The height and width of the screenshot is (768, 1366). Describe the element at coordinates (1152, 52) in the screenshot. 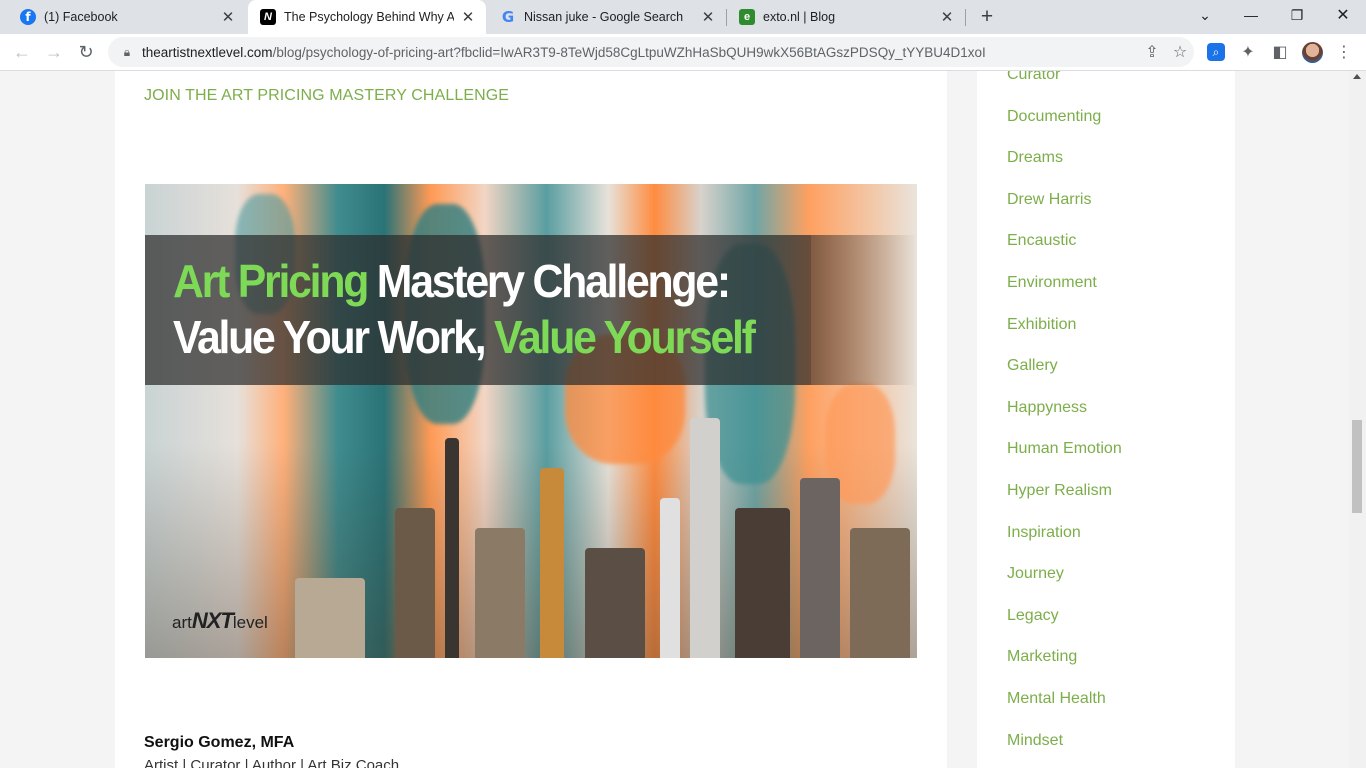

I see `share-icon: ⇪` at that location.